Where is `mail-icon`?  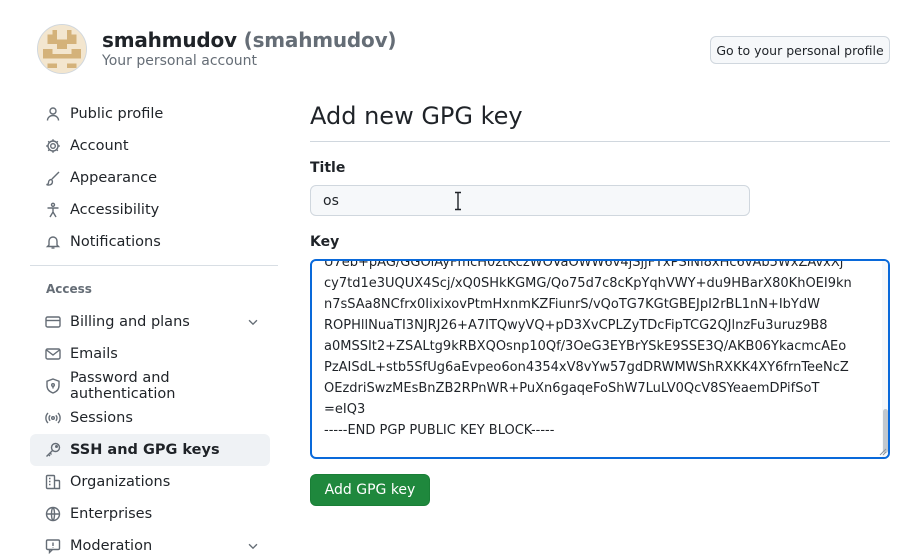 mail-icon is located at coordinates (53, 354).